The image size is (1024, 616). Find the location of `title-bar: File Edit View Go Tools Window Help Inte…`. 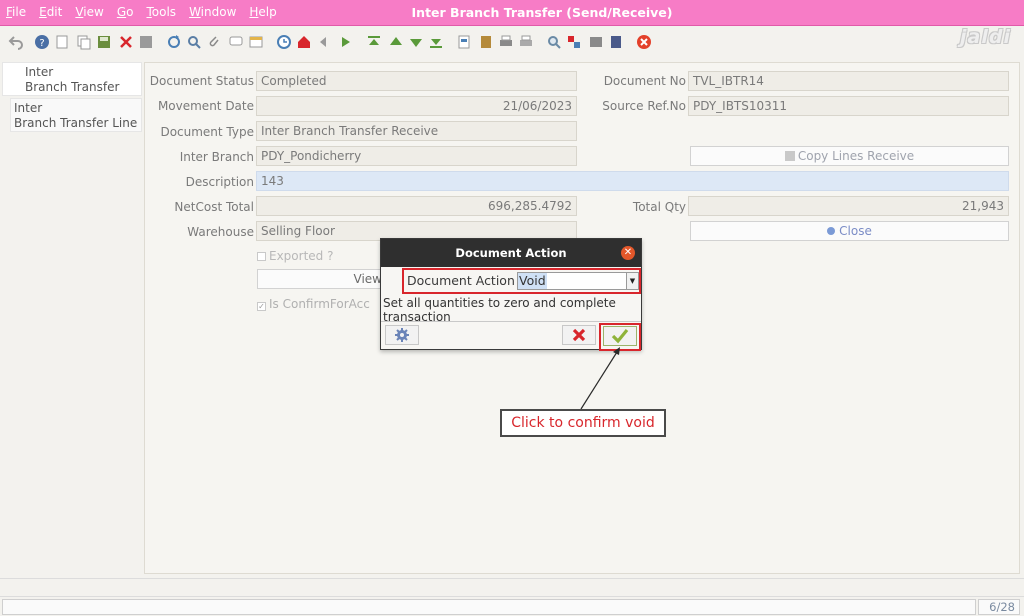

title-bar: File Edit View Go Tools Window Help Inte… is located at coordinates (512, 13).